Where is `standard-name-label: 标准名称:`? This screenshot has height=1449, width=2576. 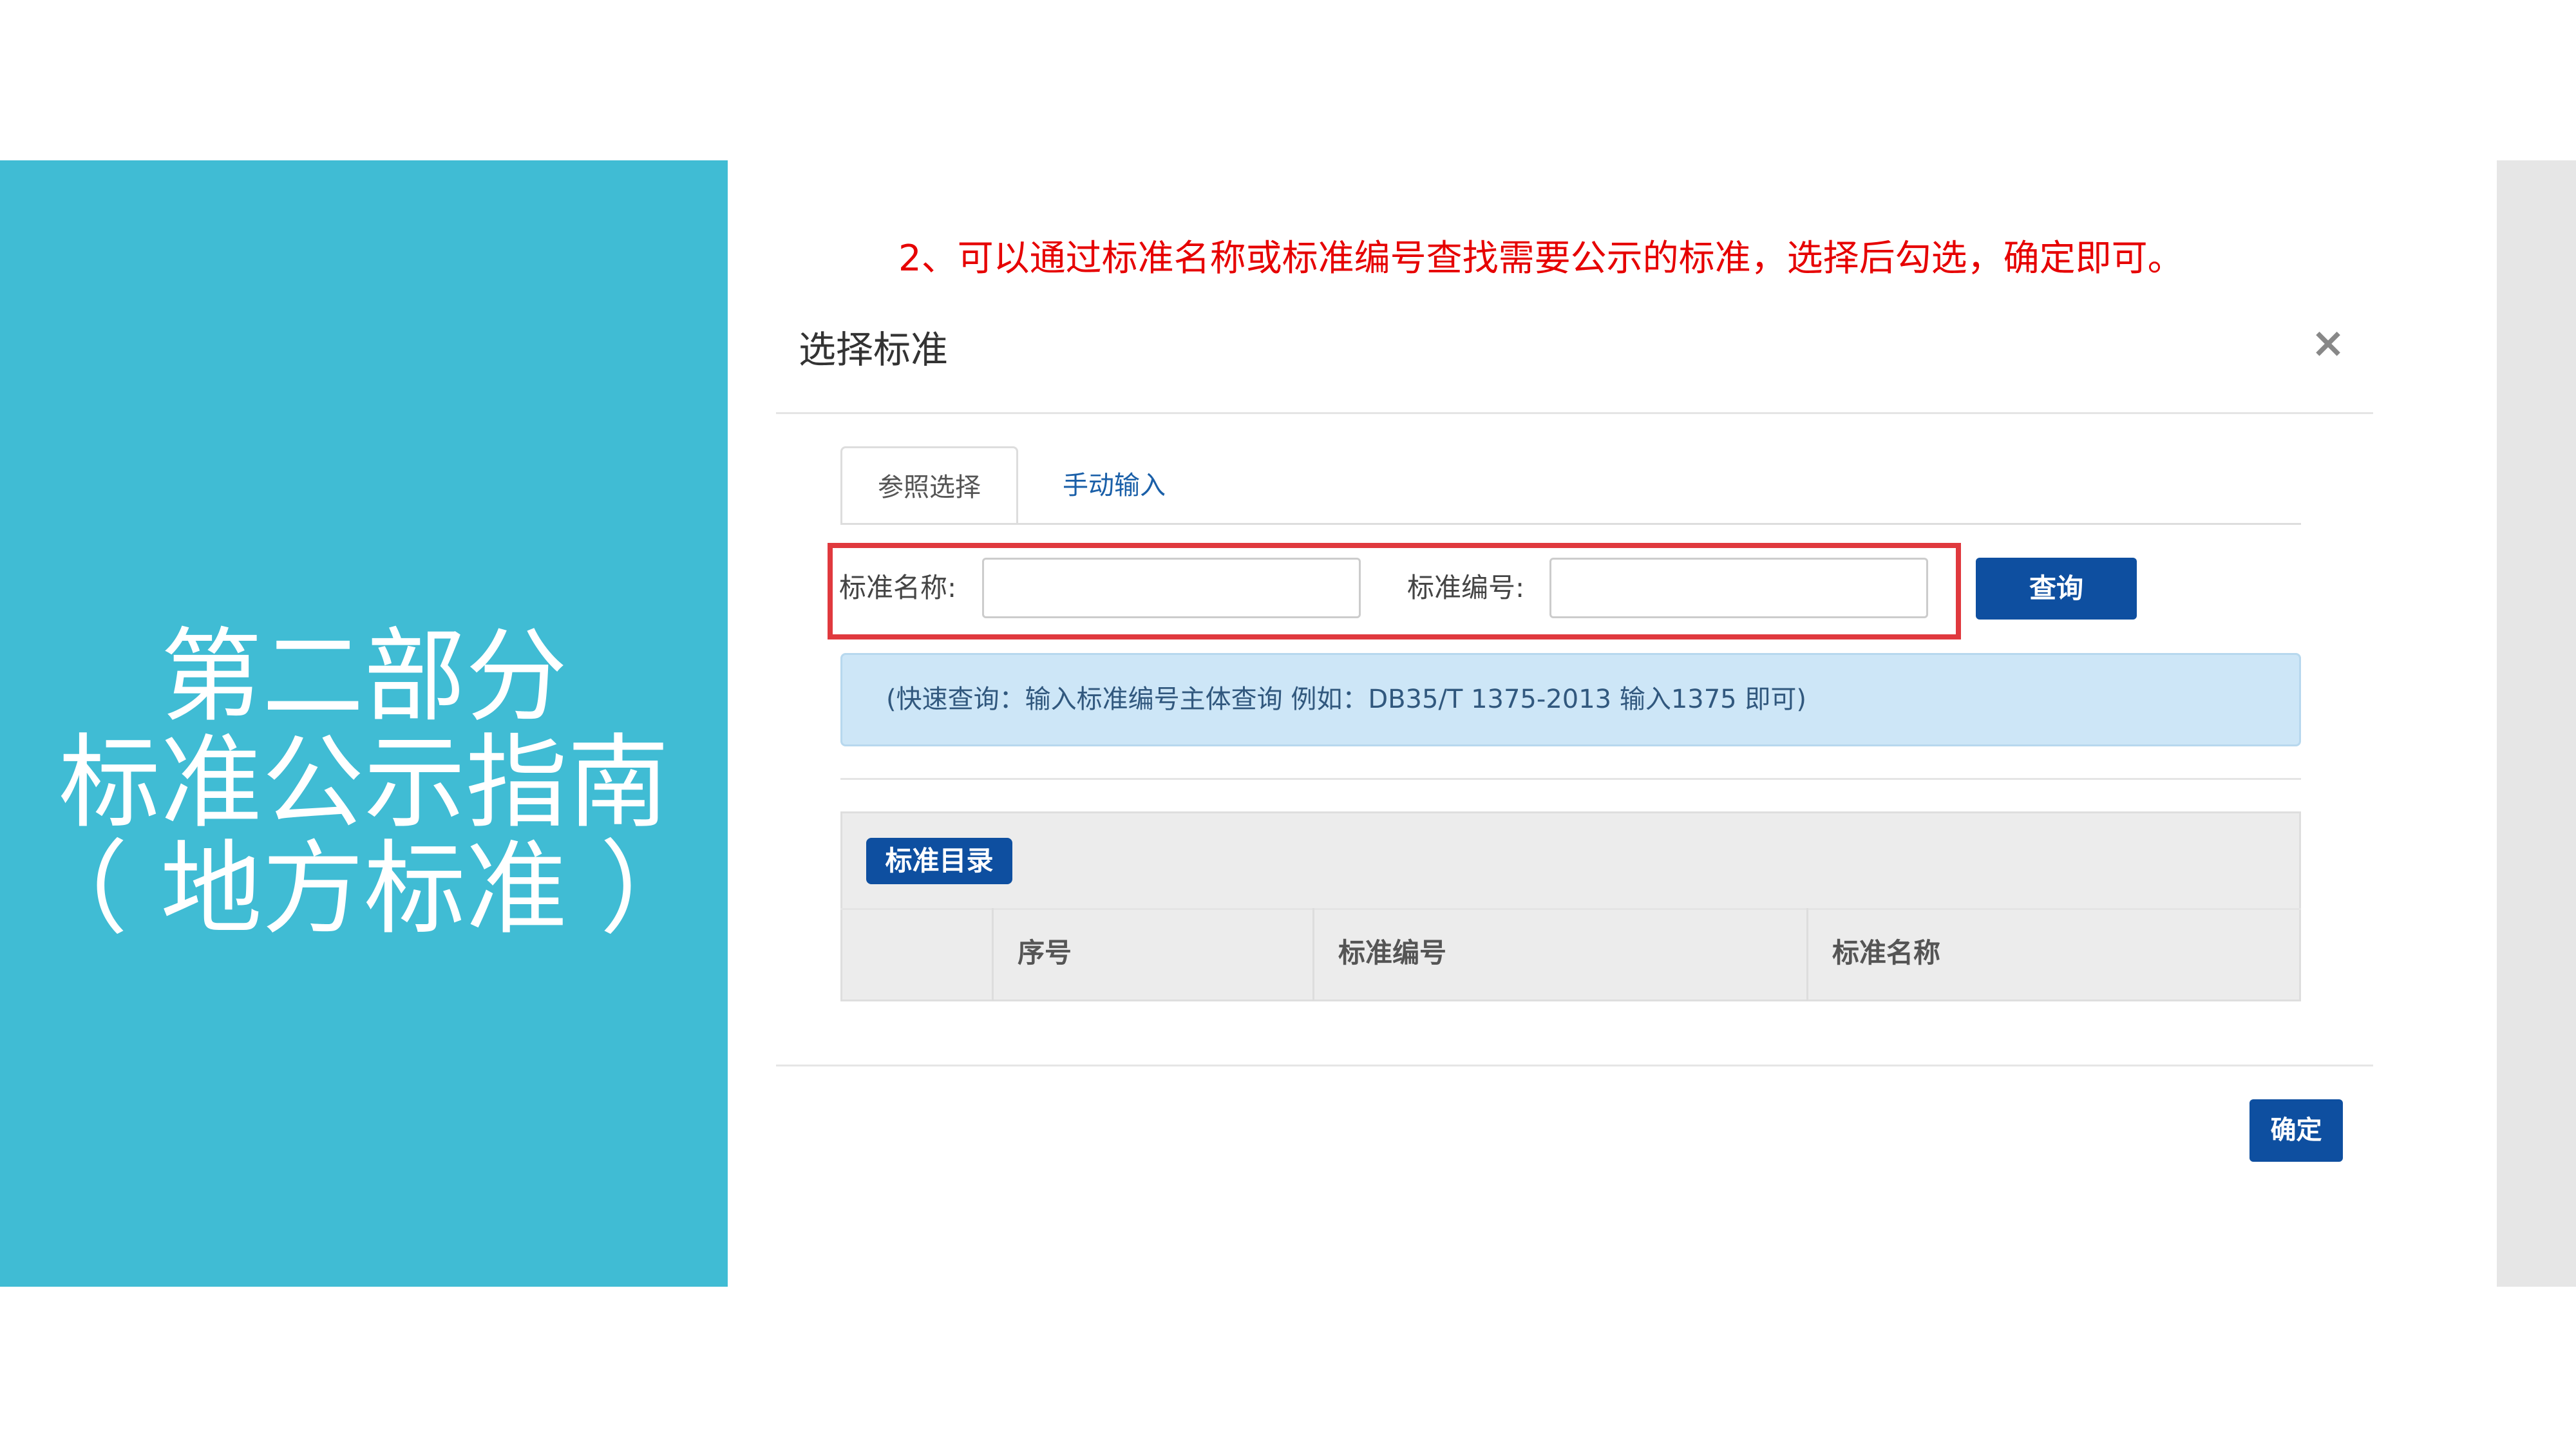
standard-name-label: 标准名称: is located at coordinates (898, 587).